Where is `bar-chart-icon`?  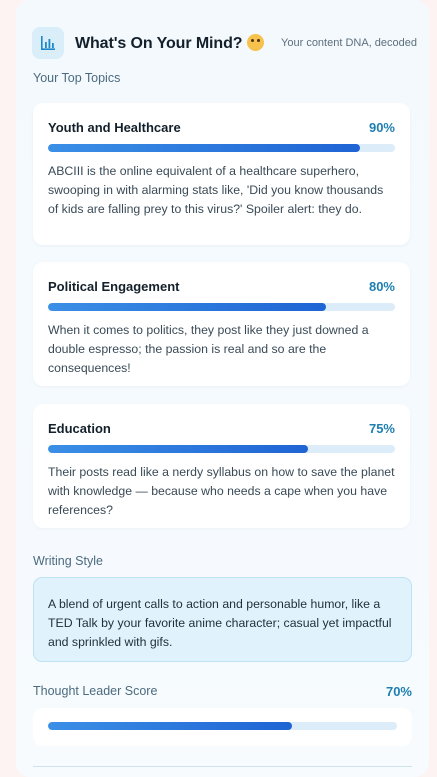
bar-chart-icon is located at coordinates (48, 43).